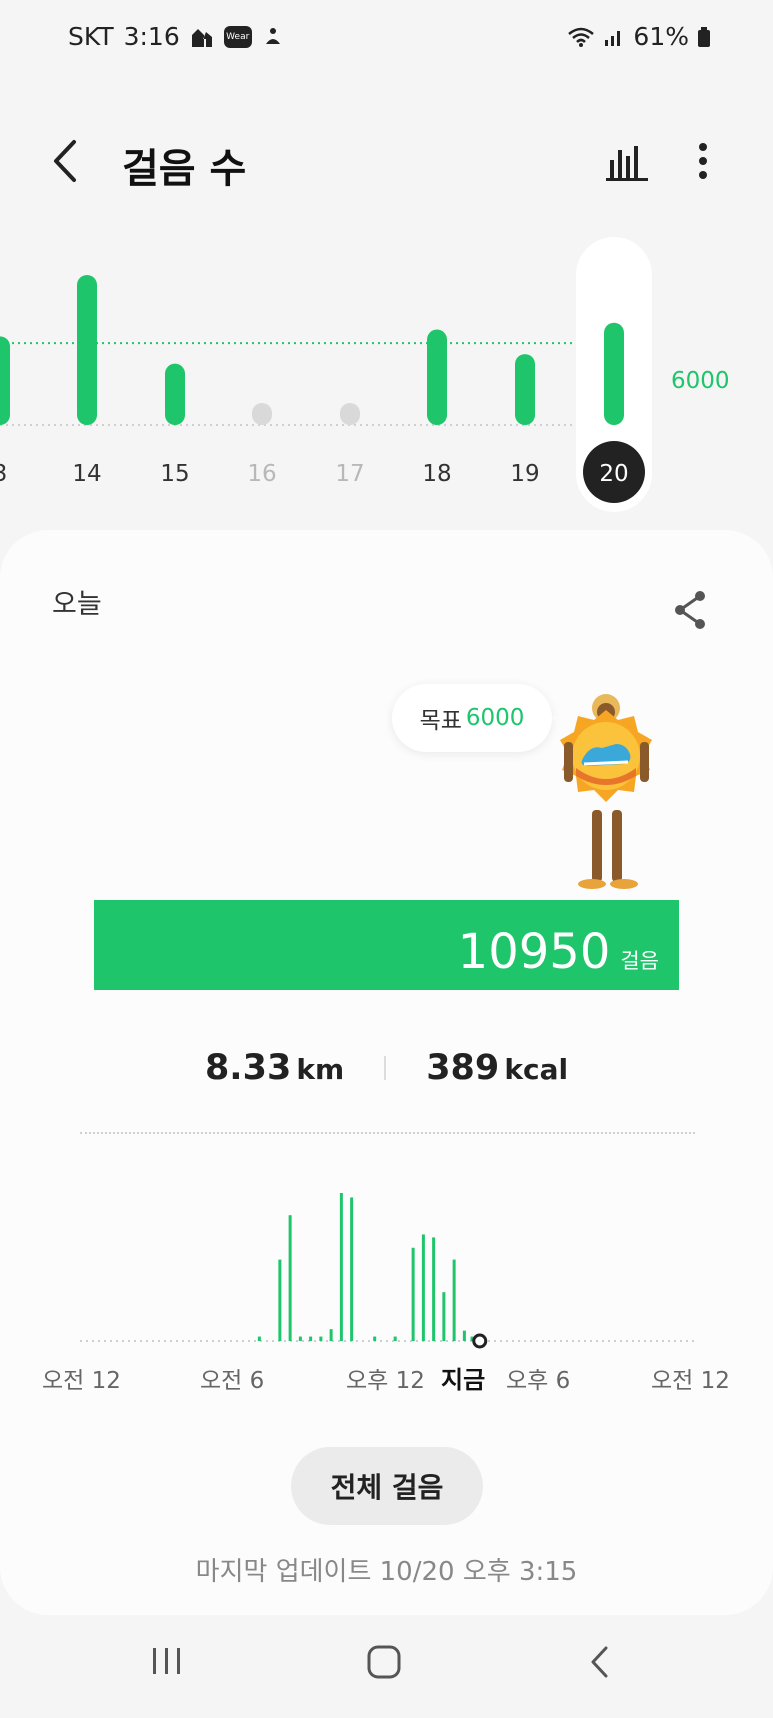 Image resolution: width=773 pixels, height=1718 pixels. What do you see at coordinates (436, 474) in the screenshot?
I see `weekly-day-label-18: 18` at bounding box center [436, 474].